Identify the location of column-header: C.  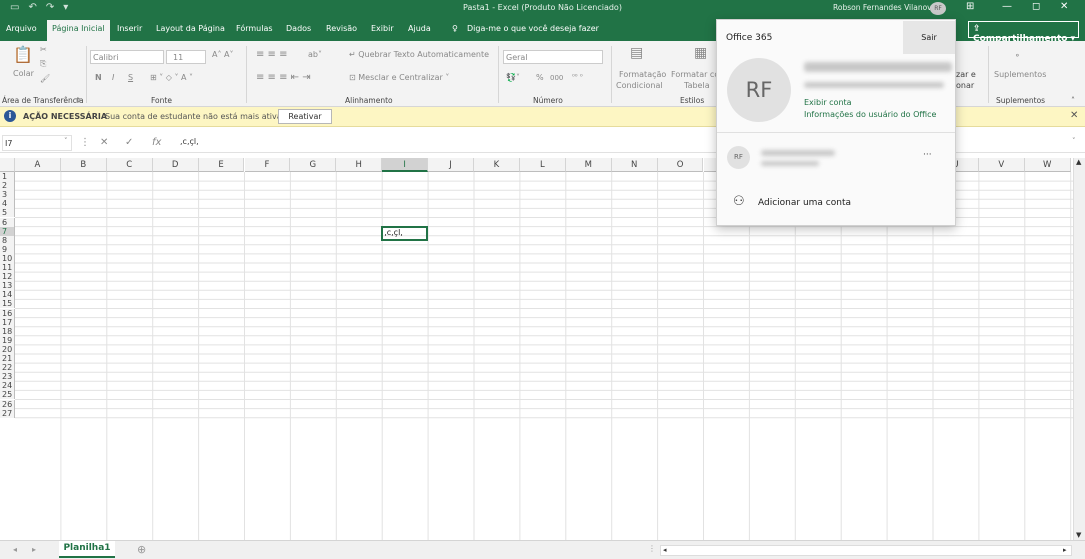
(129, 165).